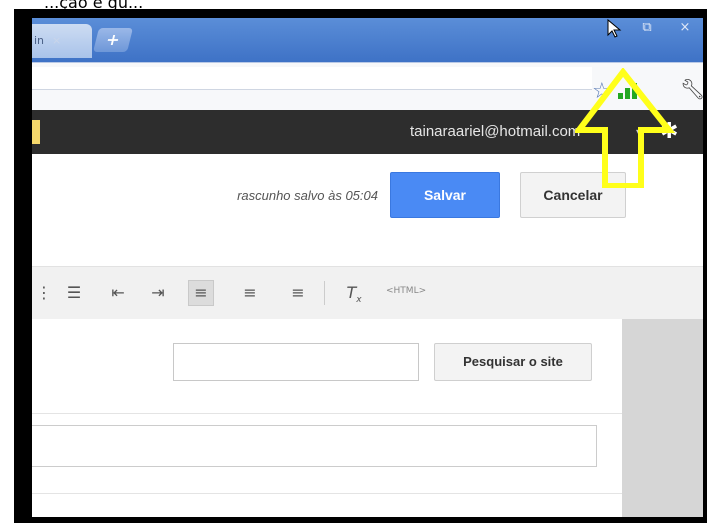 Image resolution: width=710 pixels, height=525 pixels. What do you see at coordinates (250, 293) in the screenshot?
I see `align-center-icon: ≡` at bounding box center [250, 293].